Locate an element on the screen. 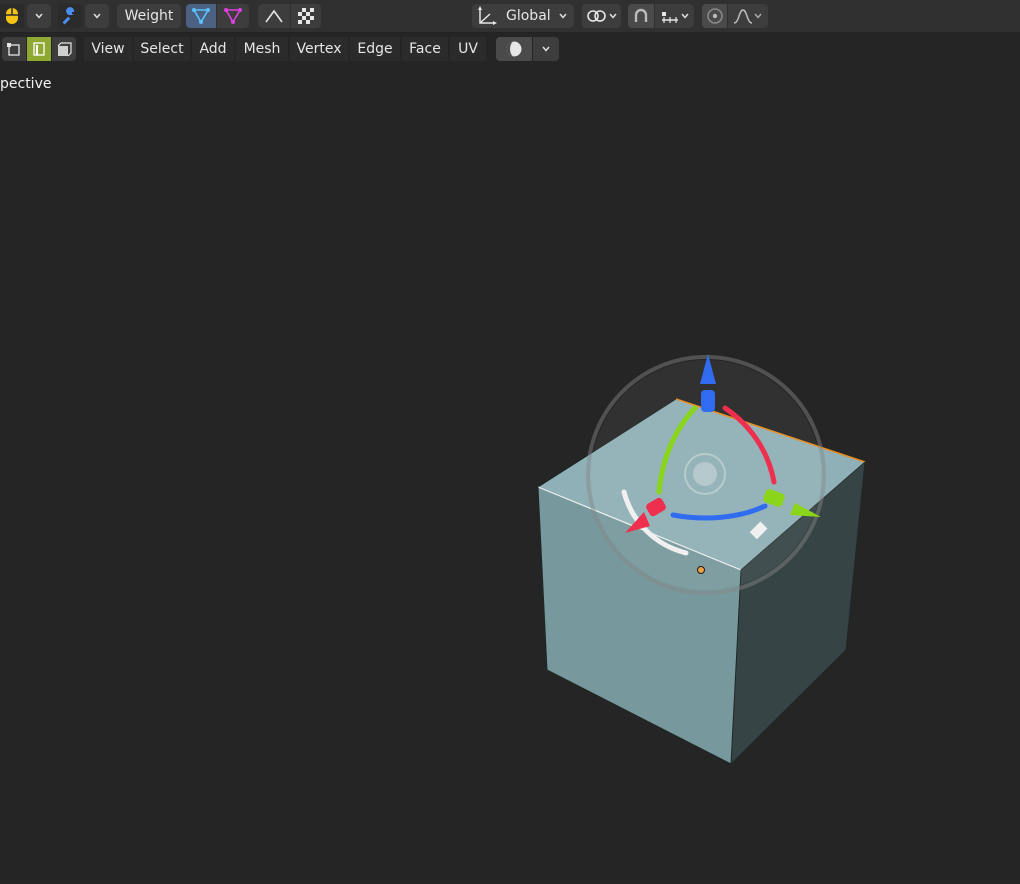  menu-select: Select is located at coordinates (162, 49).